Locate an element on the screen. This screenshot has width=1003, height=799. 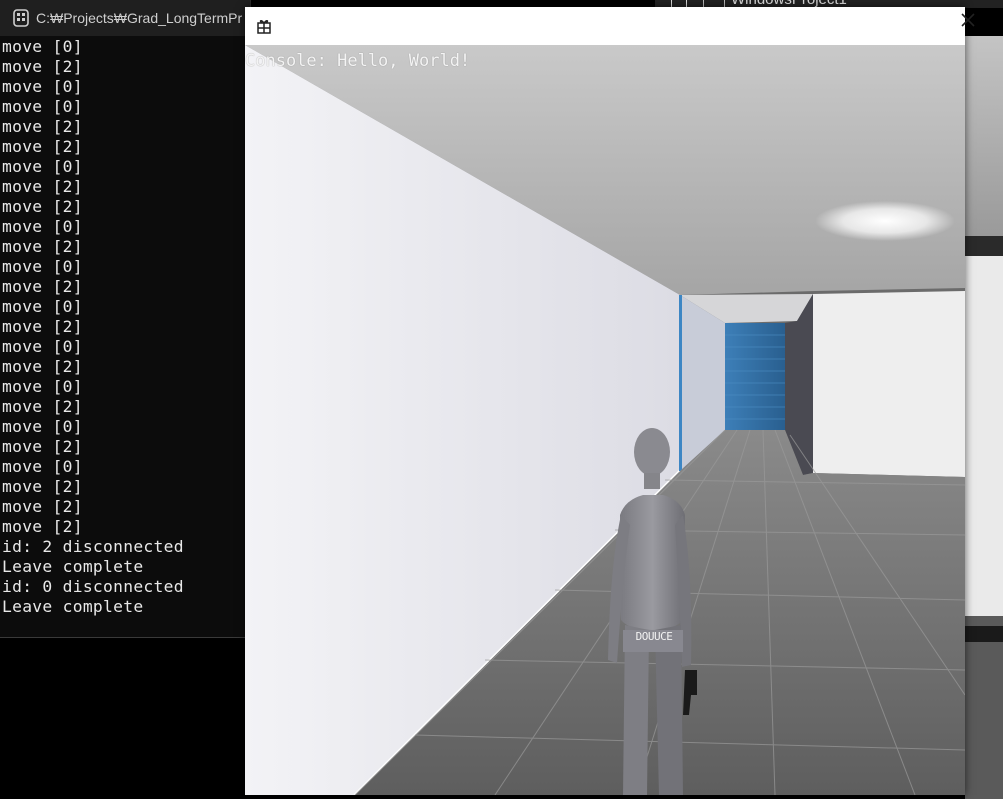
console-titlebar: C:₩Projects₩Grad_LongTermPr is located at coordinates (125, 18).